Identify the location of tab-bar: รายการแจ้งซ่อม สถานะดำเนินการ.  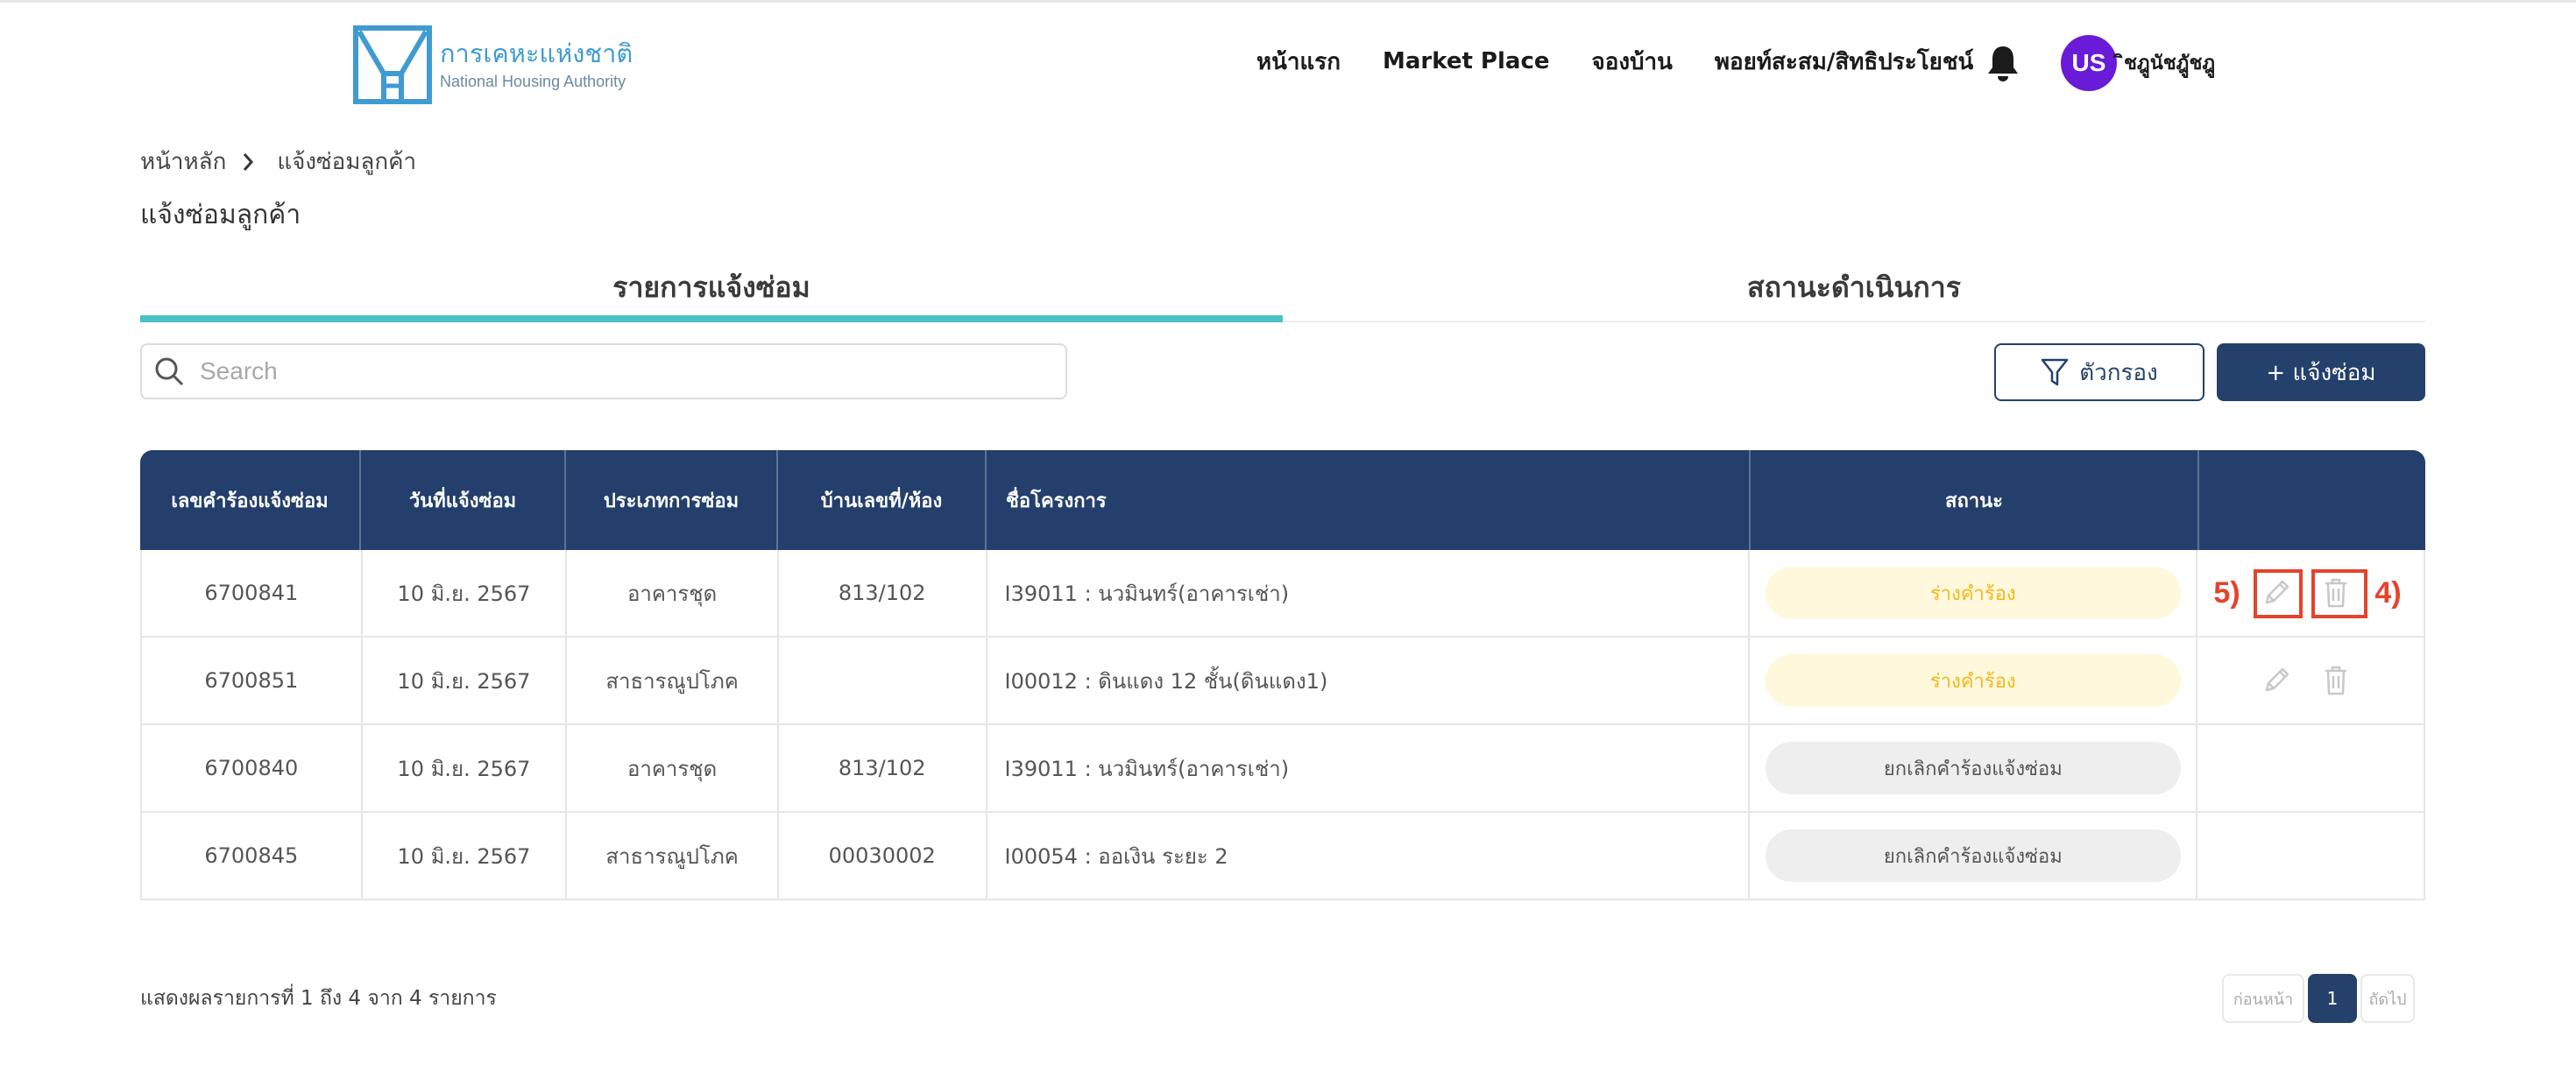
(1282, 288).